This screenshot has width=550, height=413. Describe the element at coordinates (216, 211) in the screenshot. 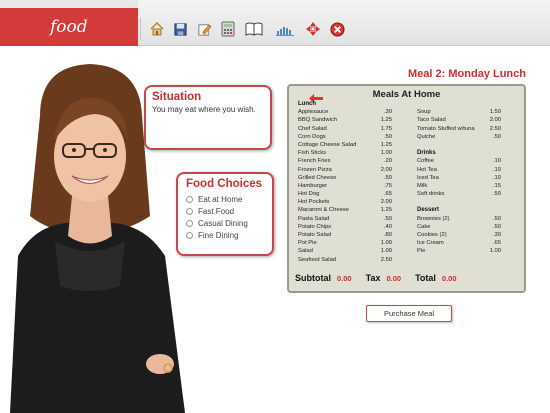

I see `choice-label: Fast Food` at that location.